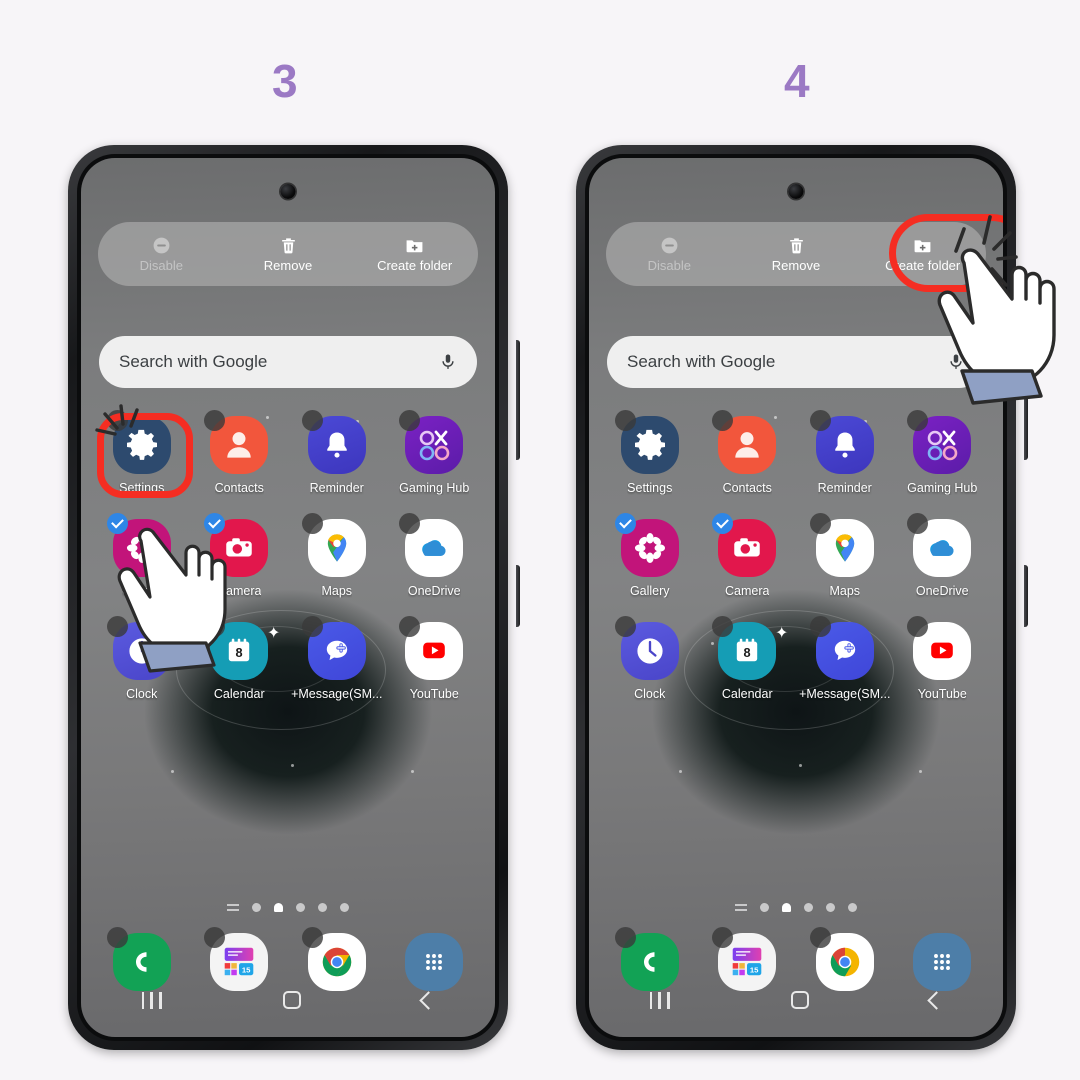 This screenshot has width=1080, height=1080. I want to click on folder-add-icon, so click(414, 245).